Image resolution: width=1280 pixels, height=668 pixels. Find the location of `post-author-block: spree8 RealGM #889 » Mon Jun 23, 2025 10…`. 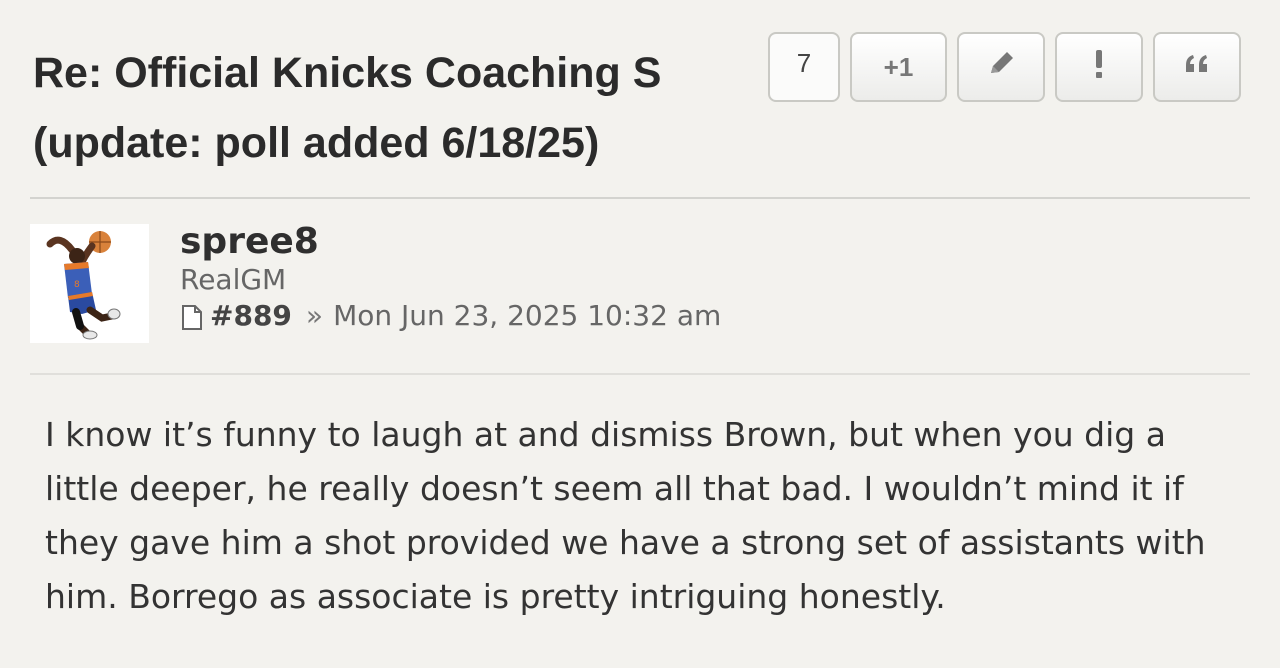

post-author-block: spree8 RealGM #889 » Mon Jun 23, 2025 10… is located at coordinates (450, 278).